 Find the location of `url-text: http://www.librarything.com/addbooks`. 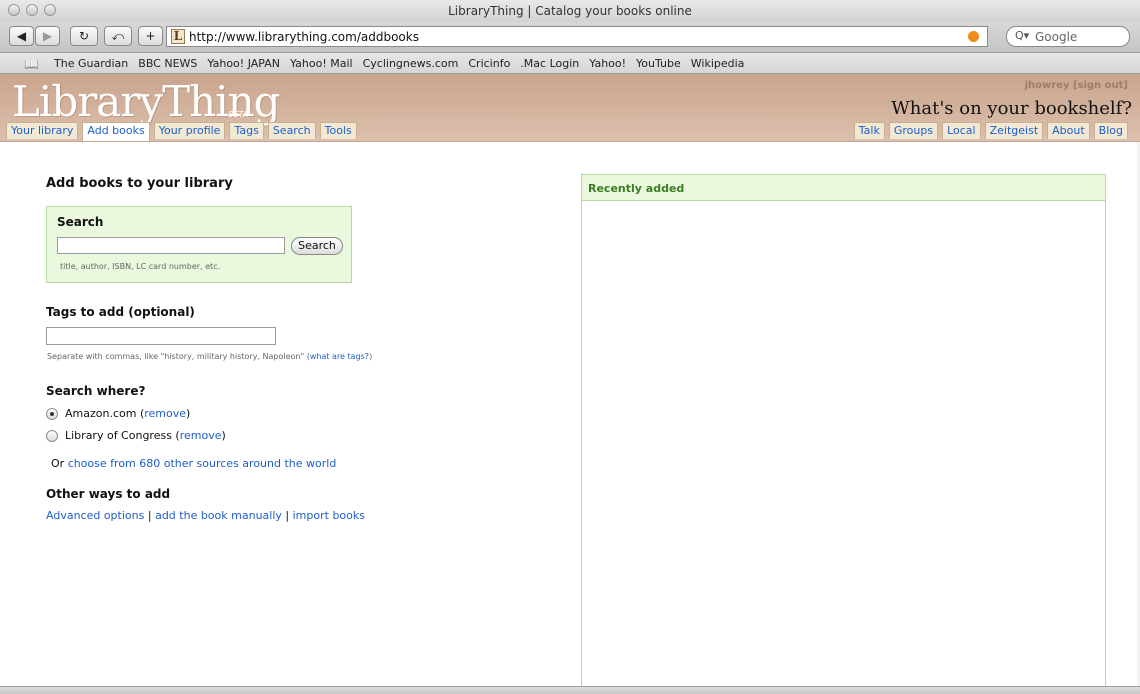

url-text: http://www.librarything.com/addbooks is located at coordinates (304, 37).